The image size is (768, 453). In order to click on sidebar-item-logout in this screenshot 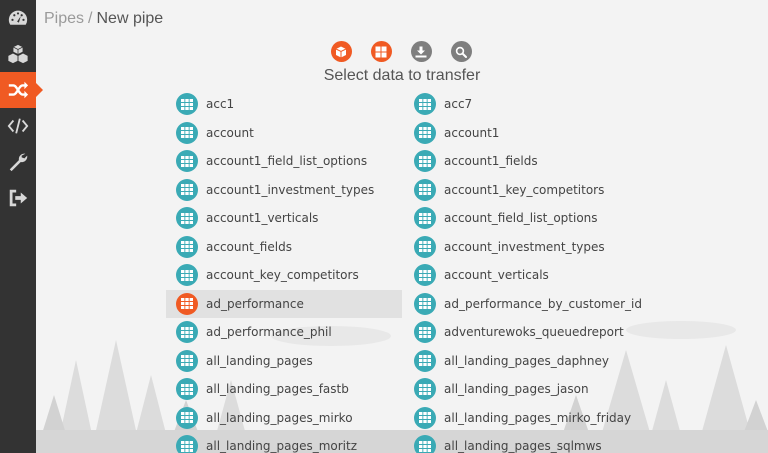, I will do `click(18, 198)`.